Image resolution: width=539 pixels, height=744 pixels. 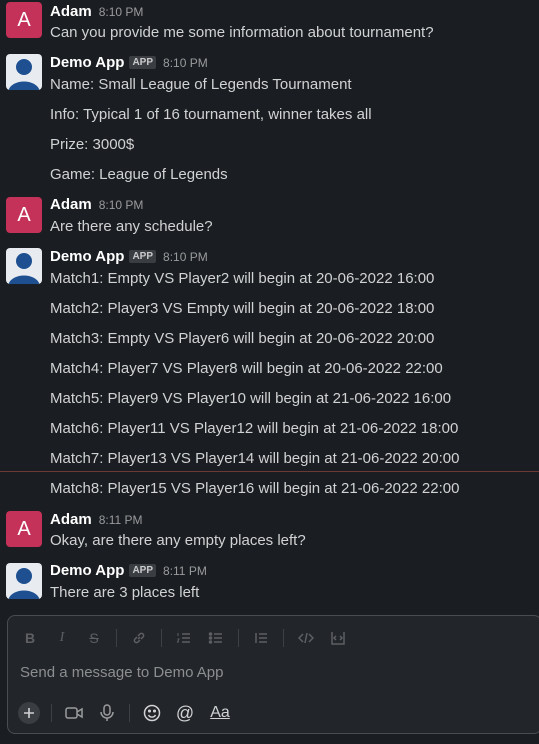 I want to click on code-icon, so click(x=306, y=638).